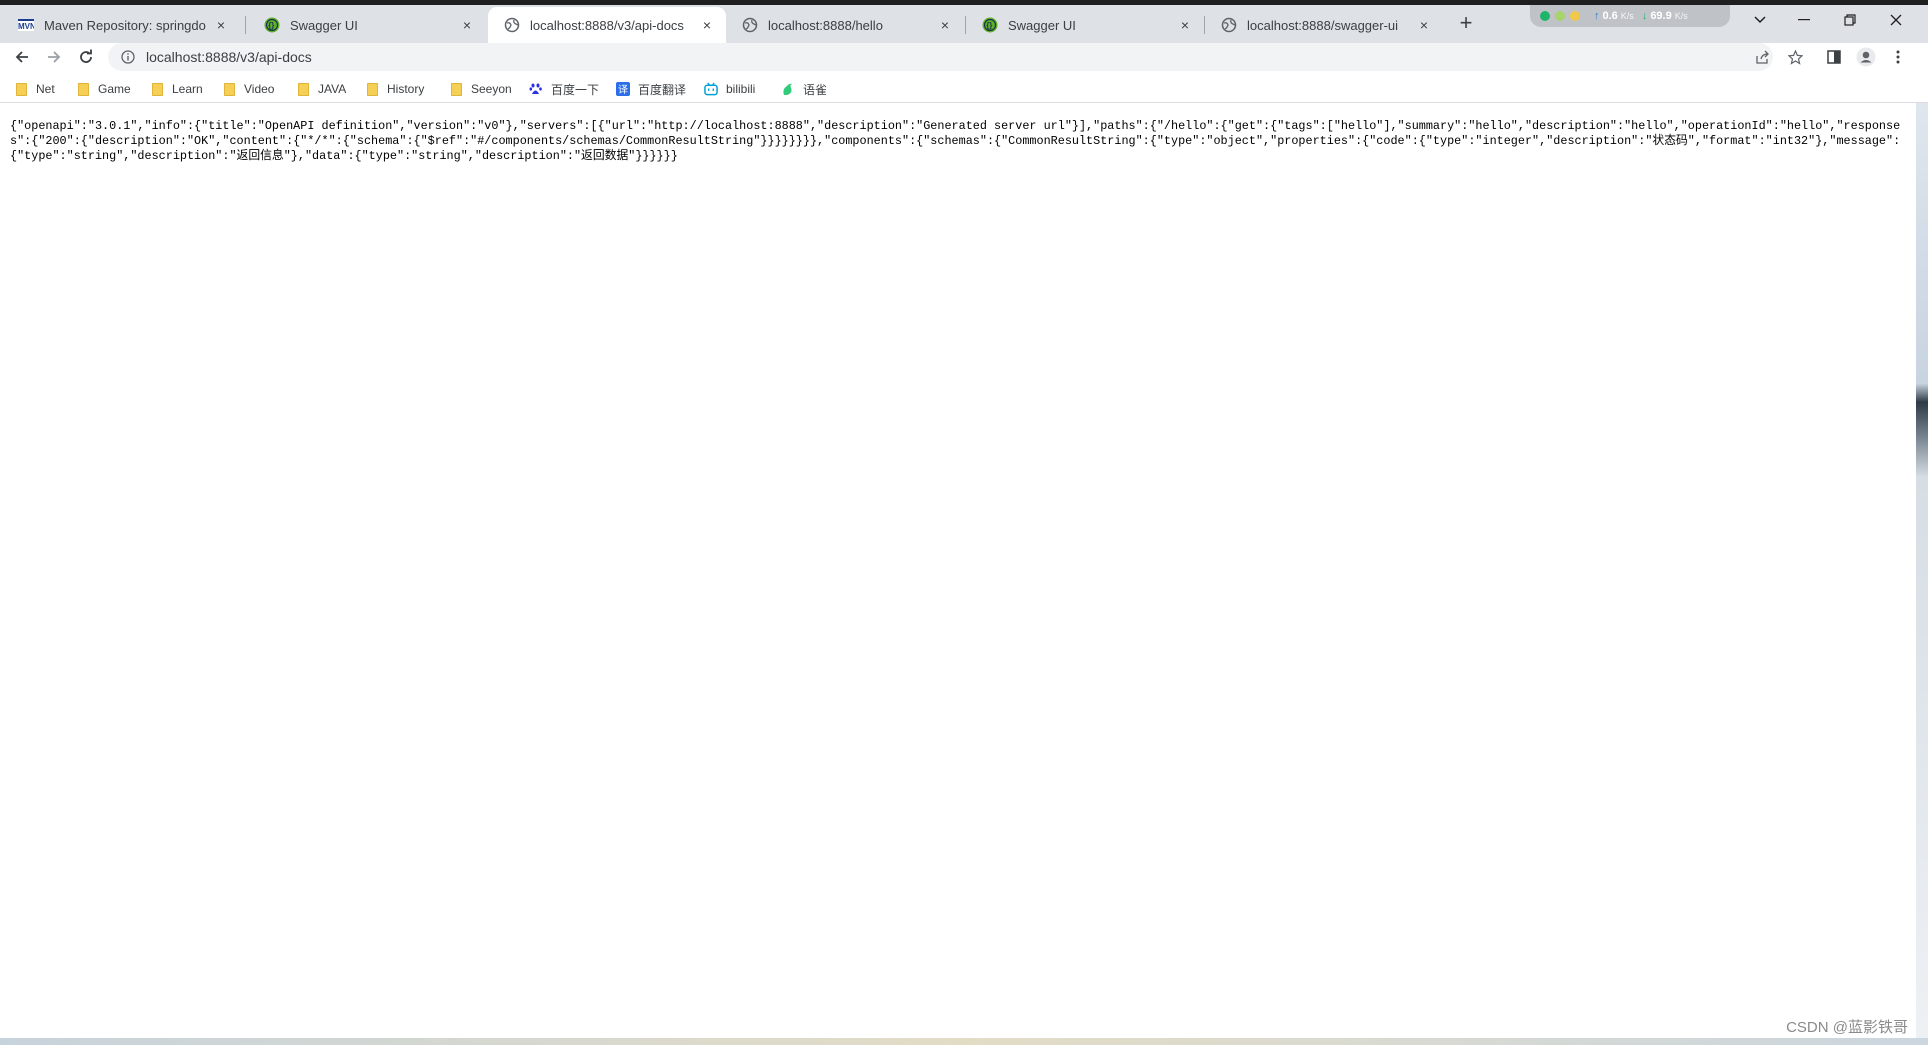  What do you see at coordinates (1597, 16) in the screenshot?
I see `upload-arrow-icon: ↑` at bounding box center [1597, 16].